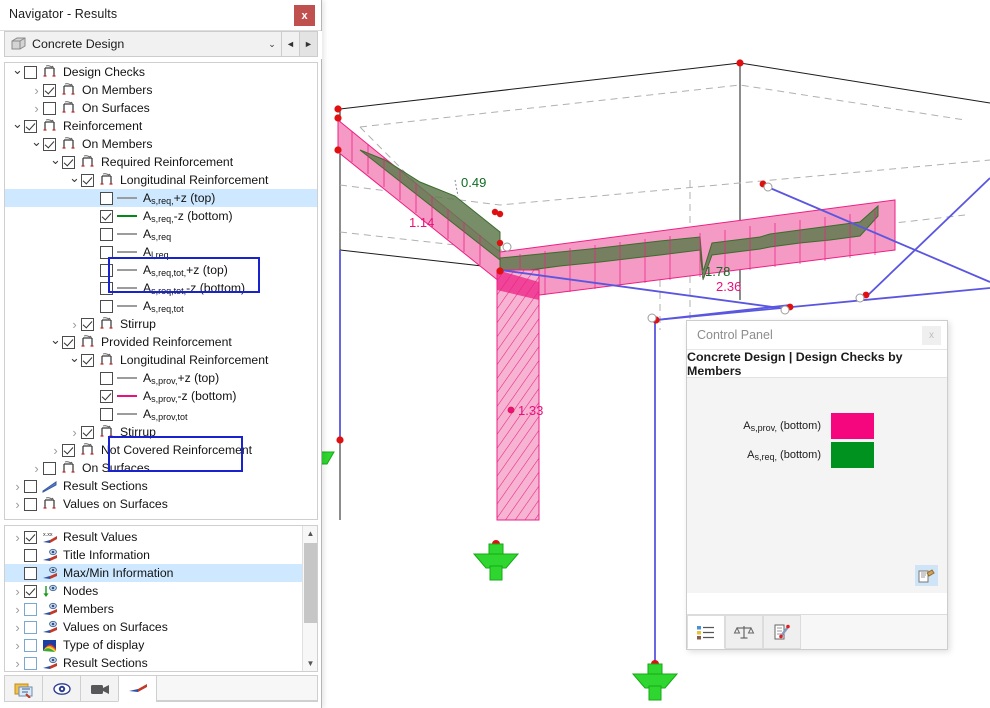  I want to click on tree-row: As,req,-z (bottom), so click(161, 216).